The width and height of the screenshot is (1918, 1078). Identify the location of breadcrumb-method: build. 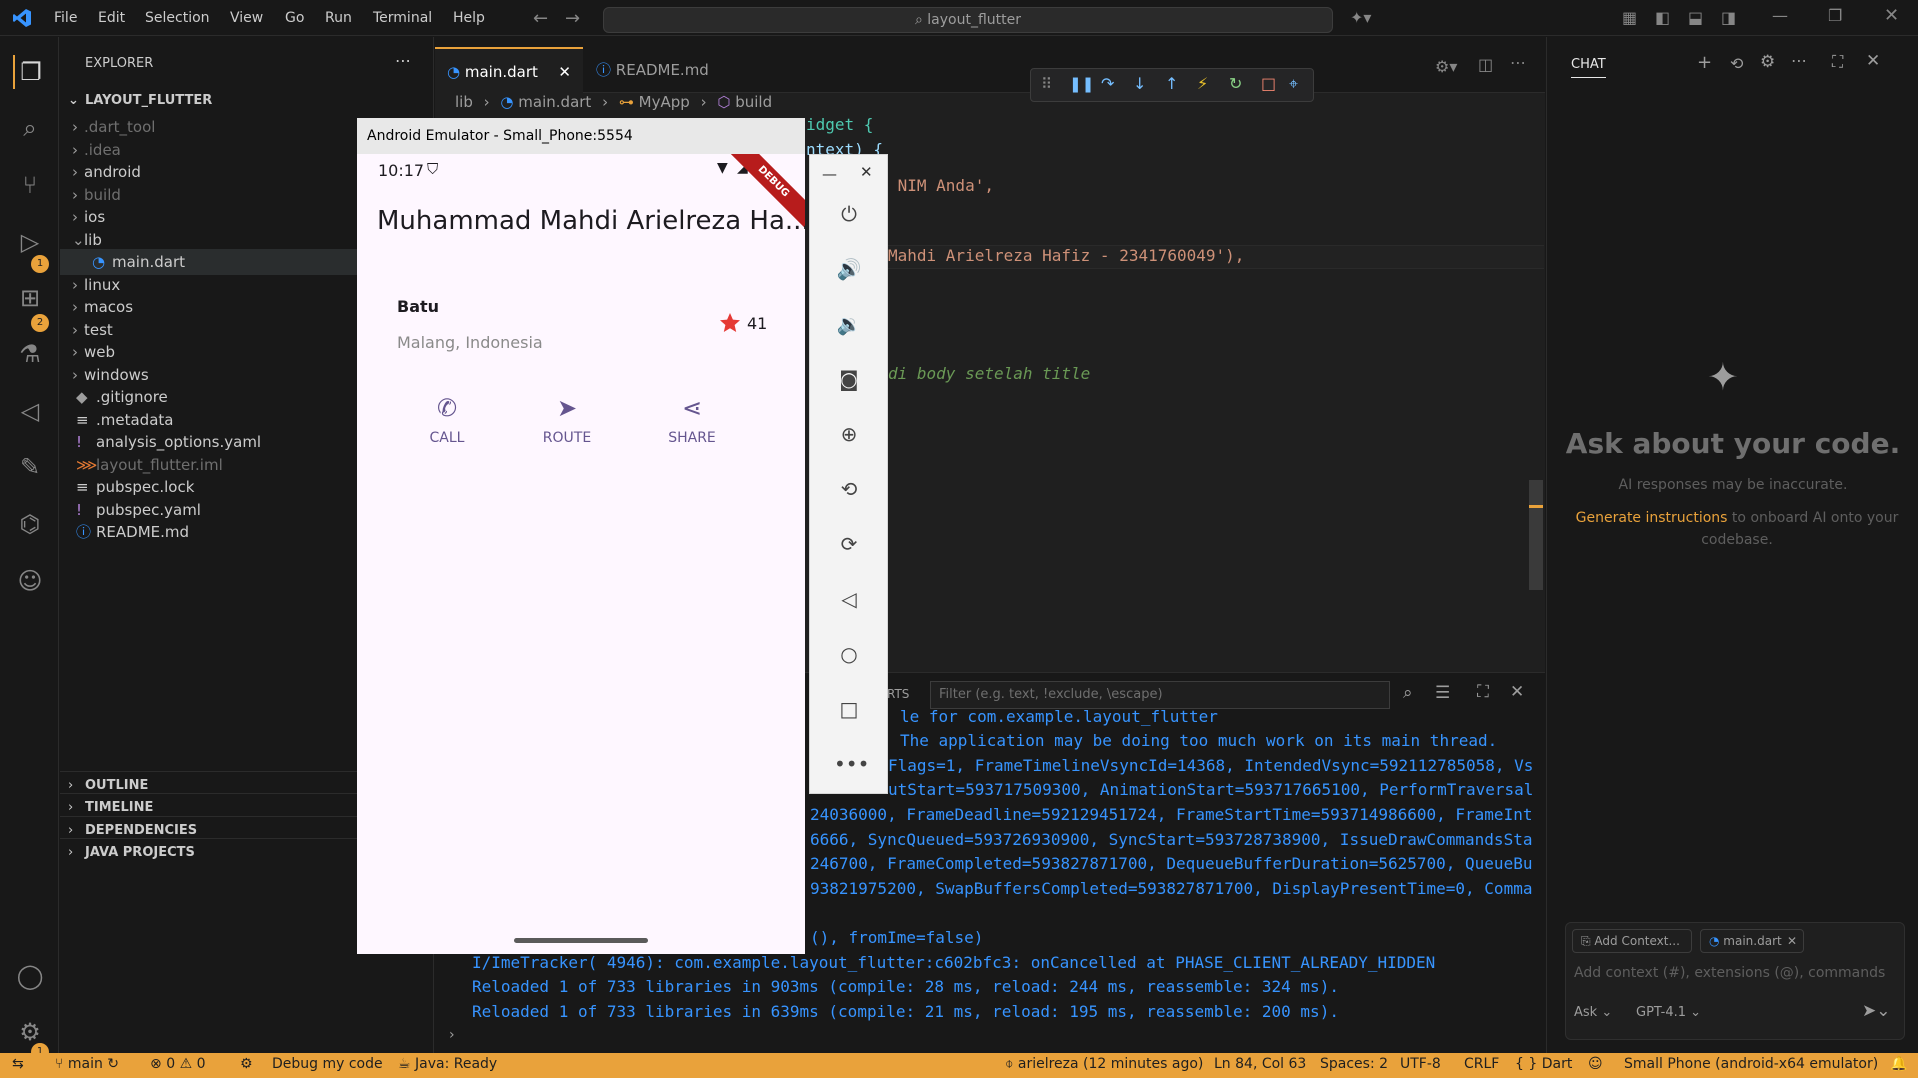
(753, 102).